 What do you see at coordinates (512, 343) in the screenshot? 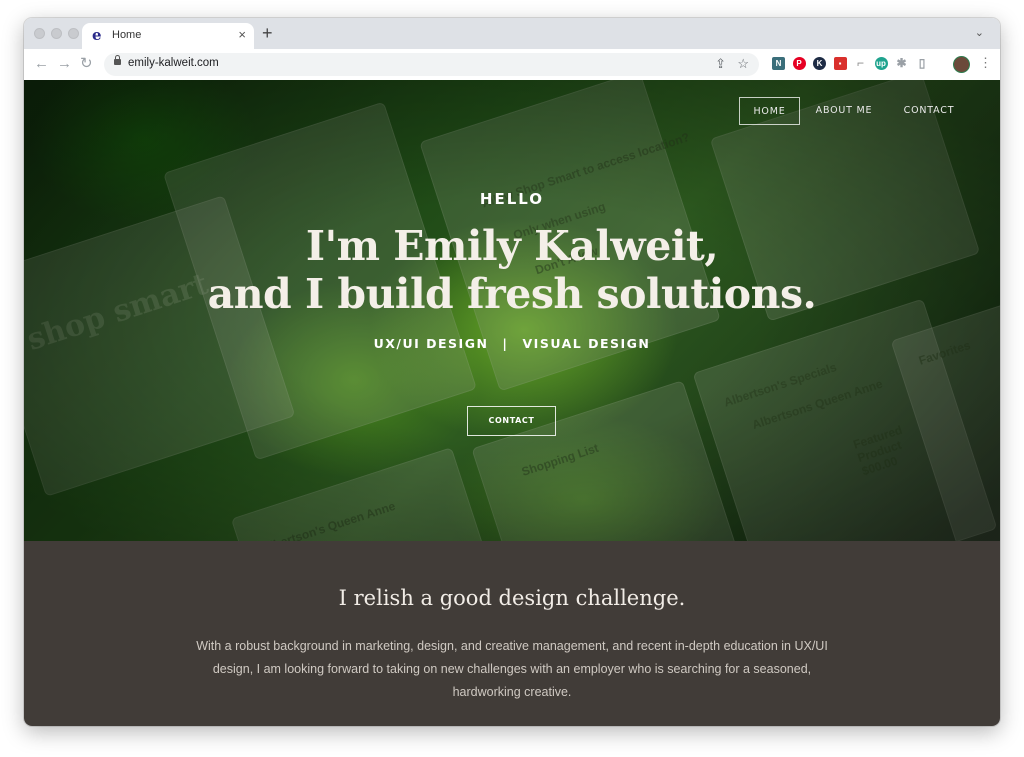
I see `hero-tagline: UX/UI DESIGN | VISUAL DESIGN` at bounding box center [512, 343].